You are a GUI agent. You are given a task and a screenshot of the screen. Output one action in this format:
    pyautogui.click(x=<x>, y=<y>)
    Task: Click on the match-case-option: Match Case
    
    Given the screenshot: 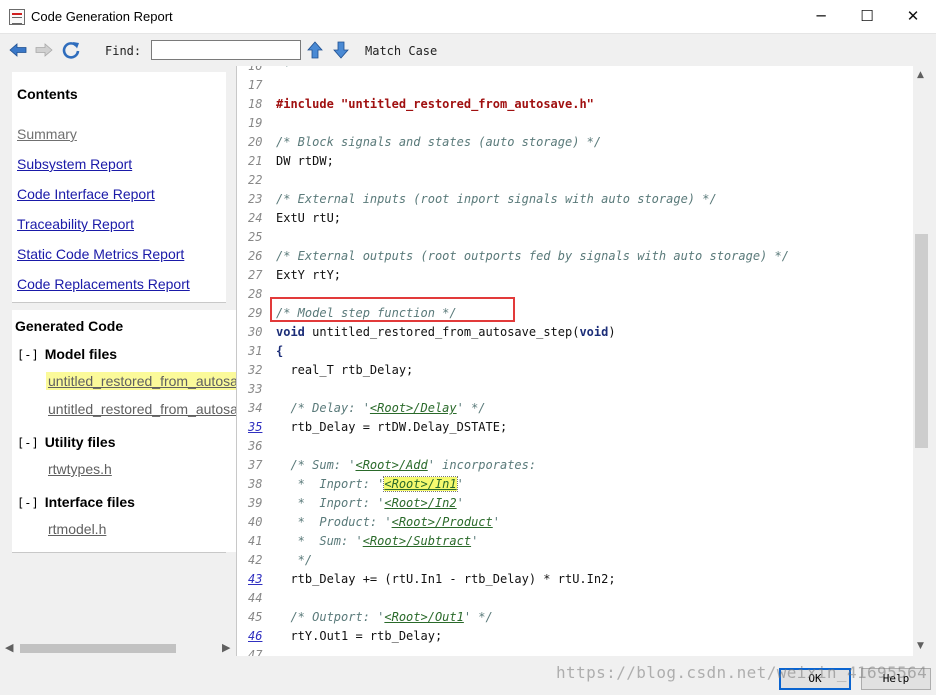 What is the action you would take?
    pyautogui.click(x=401, y=51)
    